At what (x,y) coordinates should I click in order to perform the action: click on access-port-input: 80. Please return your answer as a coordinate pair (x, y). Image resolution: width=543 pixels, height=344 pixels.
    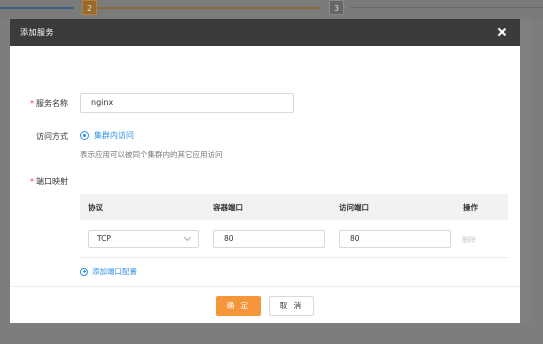
    Looking at the image, I should click on (395, 239).